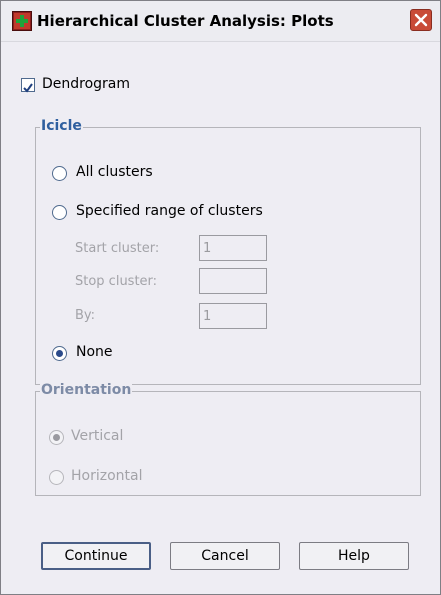  Describe the element at coordinates (96, 556) in the screenshot. I see `continue-button: Continue` at that location.